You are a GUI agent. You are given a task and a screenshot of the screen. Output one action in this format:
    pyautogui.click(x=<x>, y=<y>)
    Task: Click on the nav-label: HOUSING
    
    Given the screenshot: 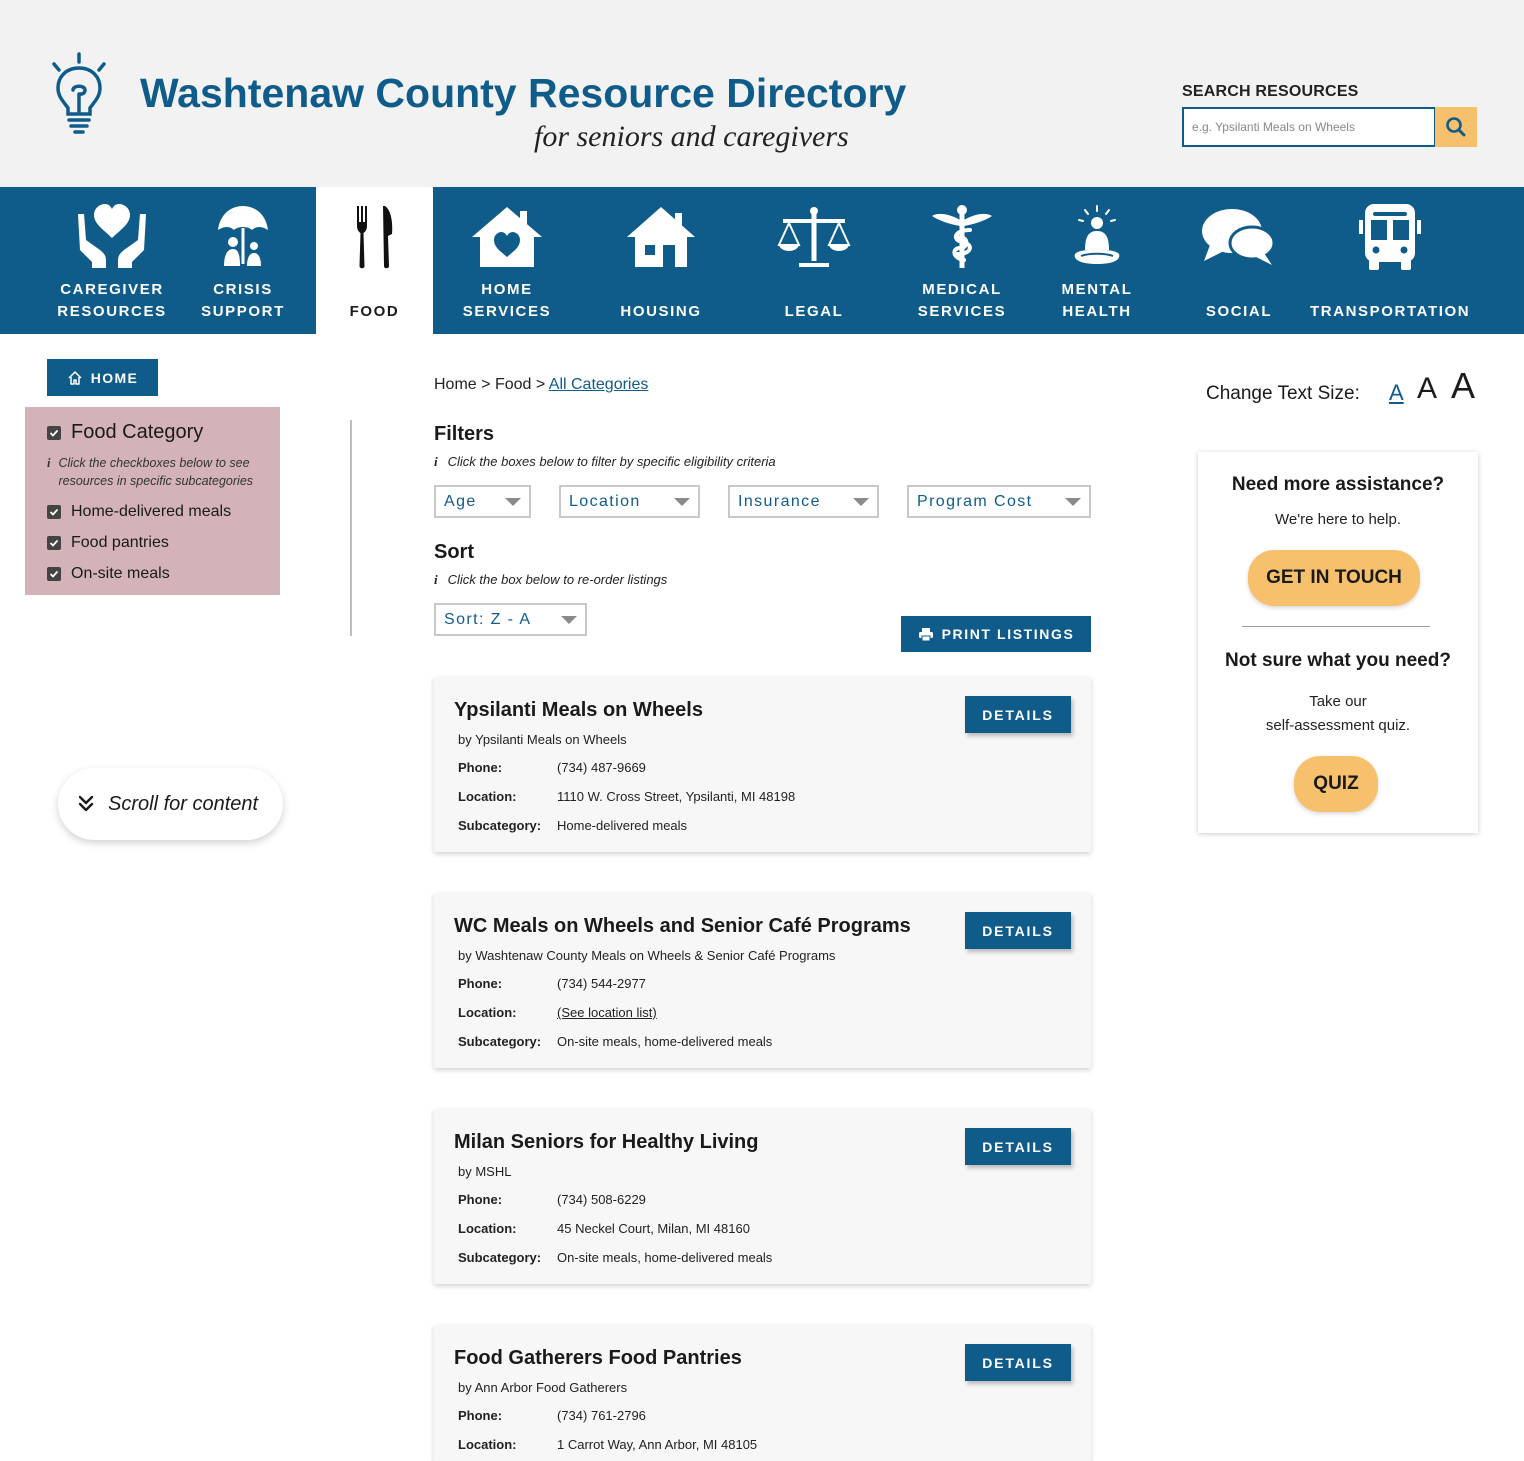 What is the action you would take?
    pyautogui.click(x=661, y=311)
    